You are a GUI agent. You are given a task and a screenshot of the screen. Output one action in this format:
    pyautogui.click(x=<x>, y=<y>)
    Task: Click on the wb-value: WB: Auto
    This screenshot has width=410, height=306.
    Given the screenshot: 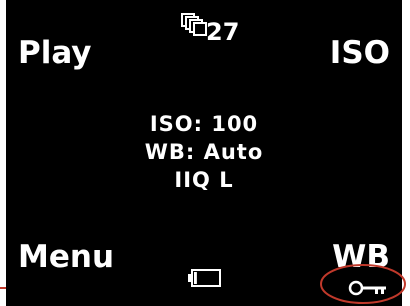 What is the action you would take?
    pyautogui.click(x=204, y=152)
    